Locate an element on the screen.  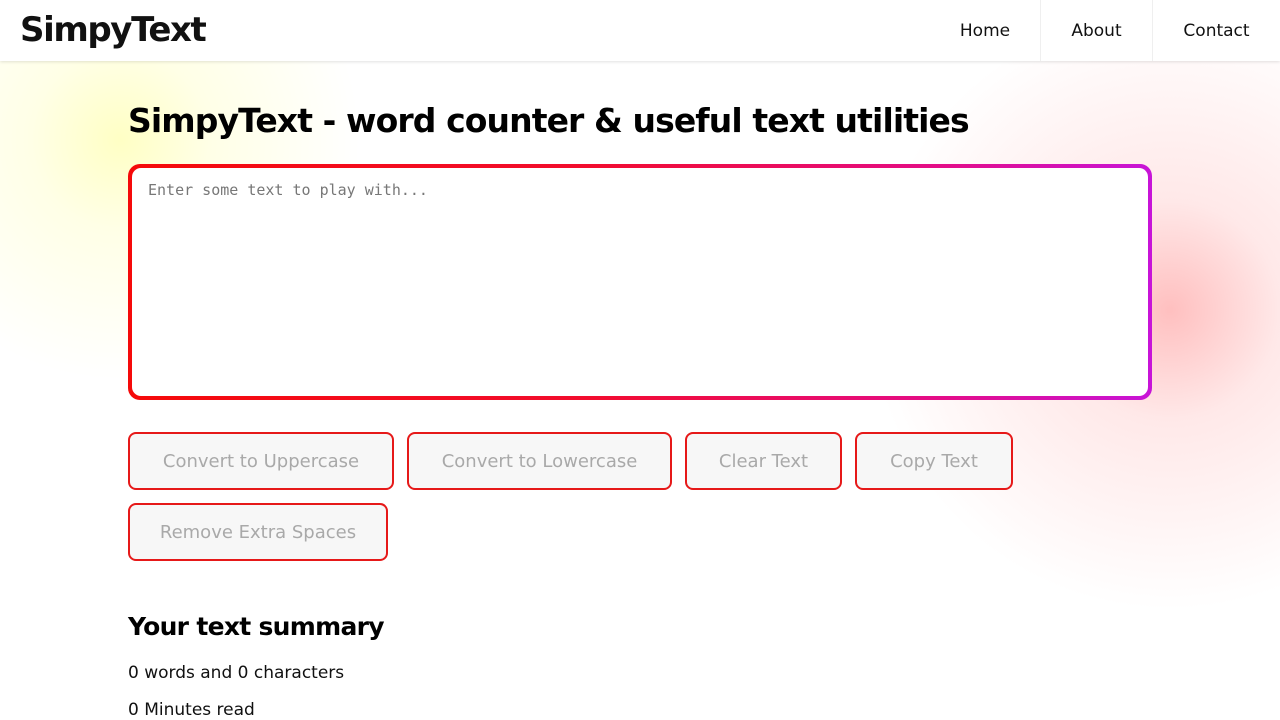
clear-text-button: Clear Text is located at coordinates (763, 461).